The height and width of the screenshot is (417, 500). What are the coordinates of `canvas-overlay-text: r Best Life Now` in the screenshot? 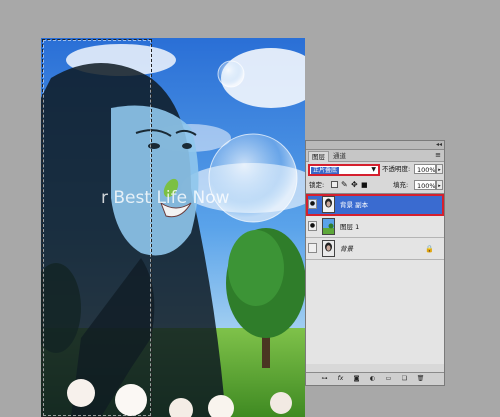 It's located at (165, 198).